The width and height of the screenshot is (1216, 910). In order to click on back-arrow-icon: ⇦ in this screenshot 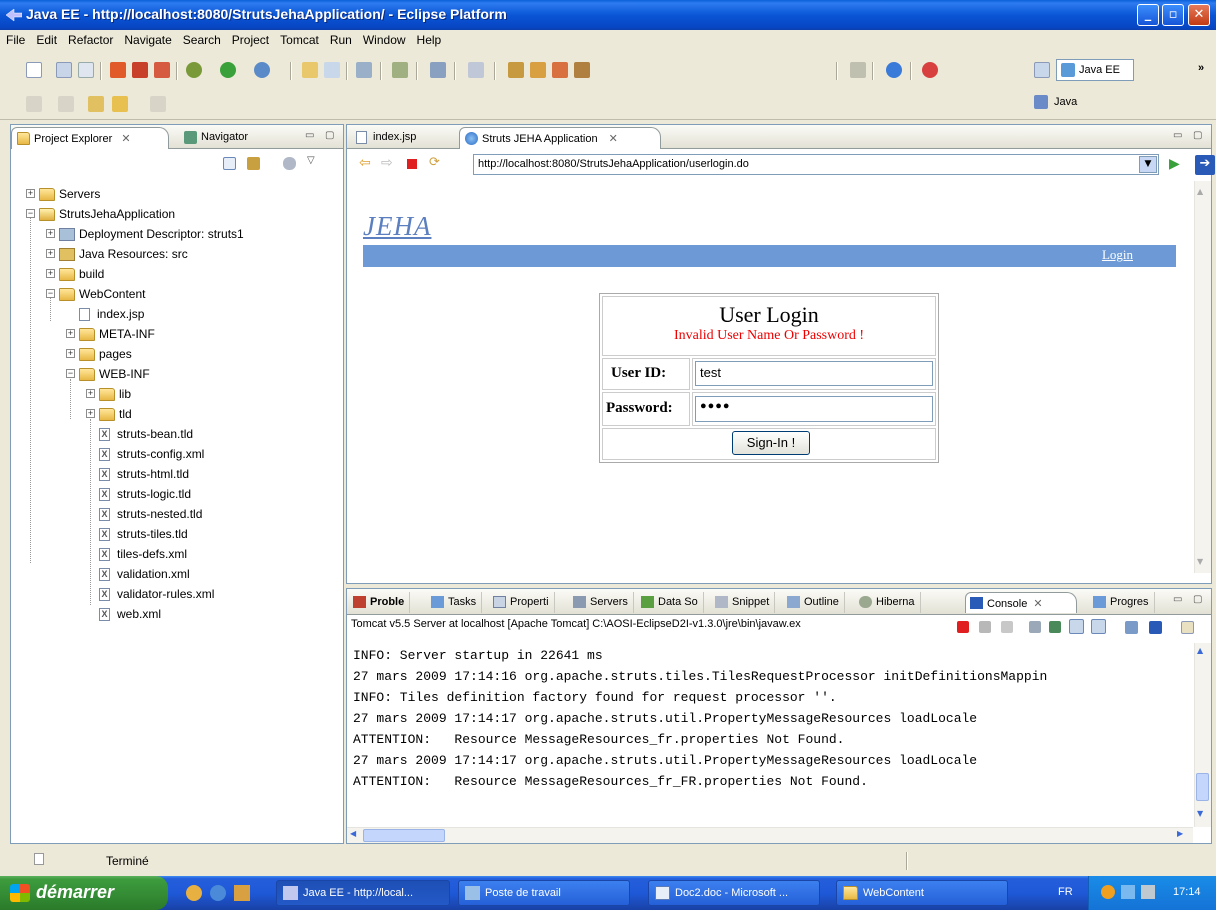, I will do `click(365, 163)`.